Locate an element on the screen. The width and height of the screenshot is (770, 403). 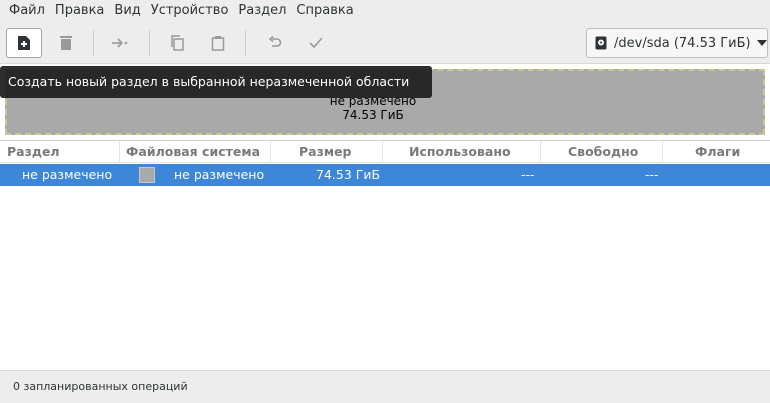
cell-partition: не размечено is located at coordinates (67, 174).